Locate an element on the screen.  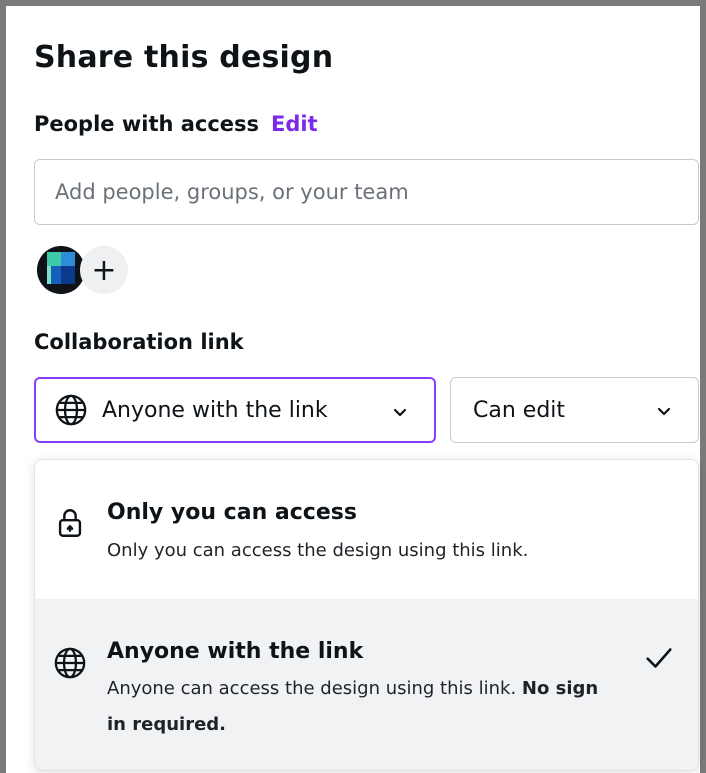
option-title: Only you can access is located at coordinates (232, 512).